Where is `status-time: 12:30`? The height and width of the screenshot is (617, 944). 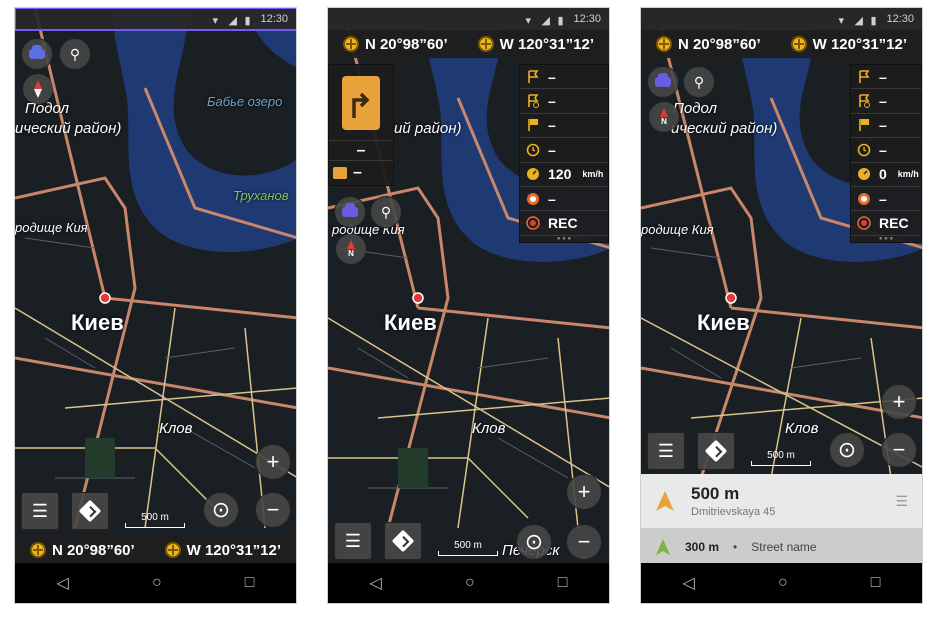 status-time: 12:30 is located at coordinates (587, 19).